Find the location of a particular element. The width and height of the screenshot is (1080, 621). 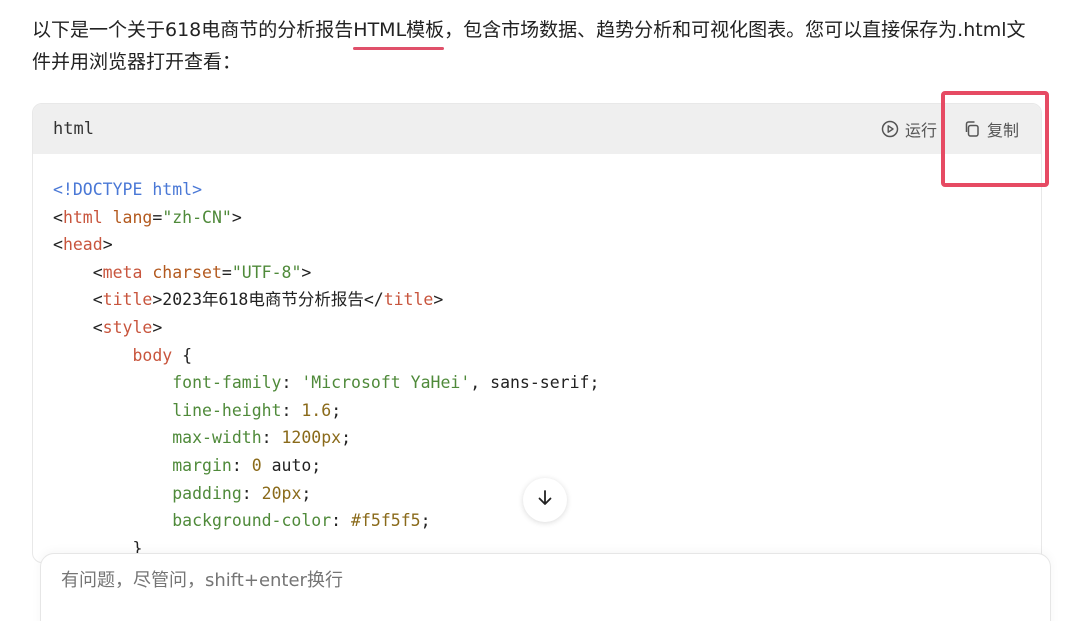

copy-label: 复制 is located at coordinates (1002, 130).